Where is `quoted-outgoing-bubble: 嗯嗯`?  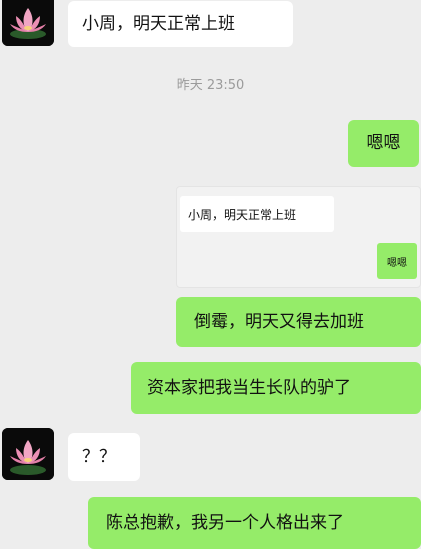
quoted-outgoing-bubble: 嗯嗯 is located at coordinates (397, 261).